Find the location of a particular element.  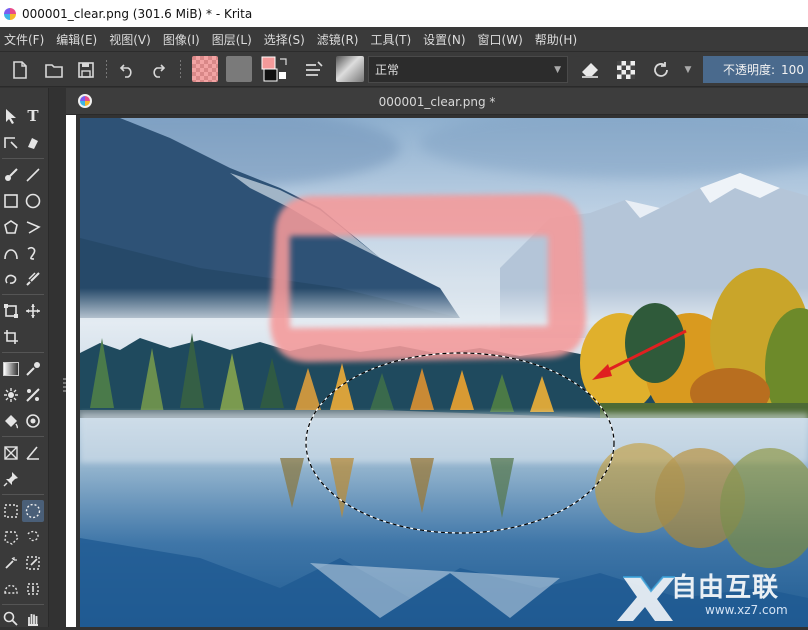

main-toolbar: 正常 ▼ ▼ 不透明度: 100 is located at coordinates (404, 69).